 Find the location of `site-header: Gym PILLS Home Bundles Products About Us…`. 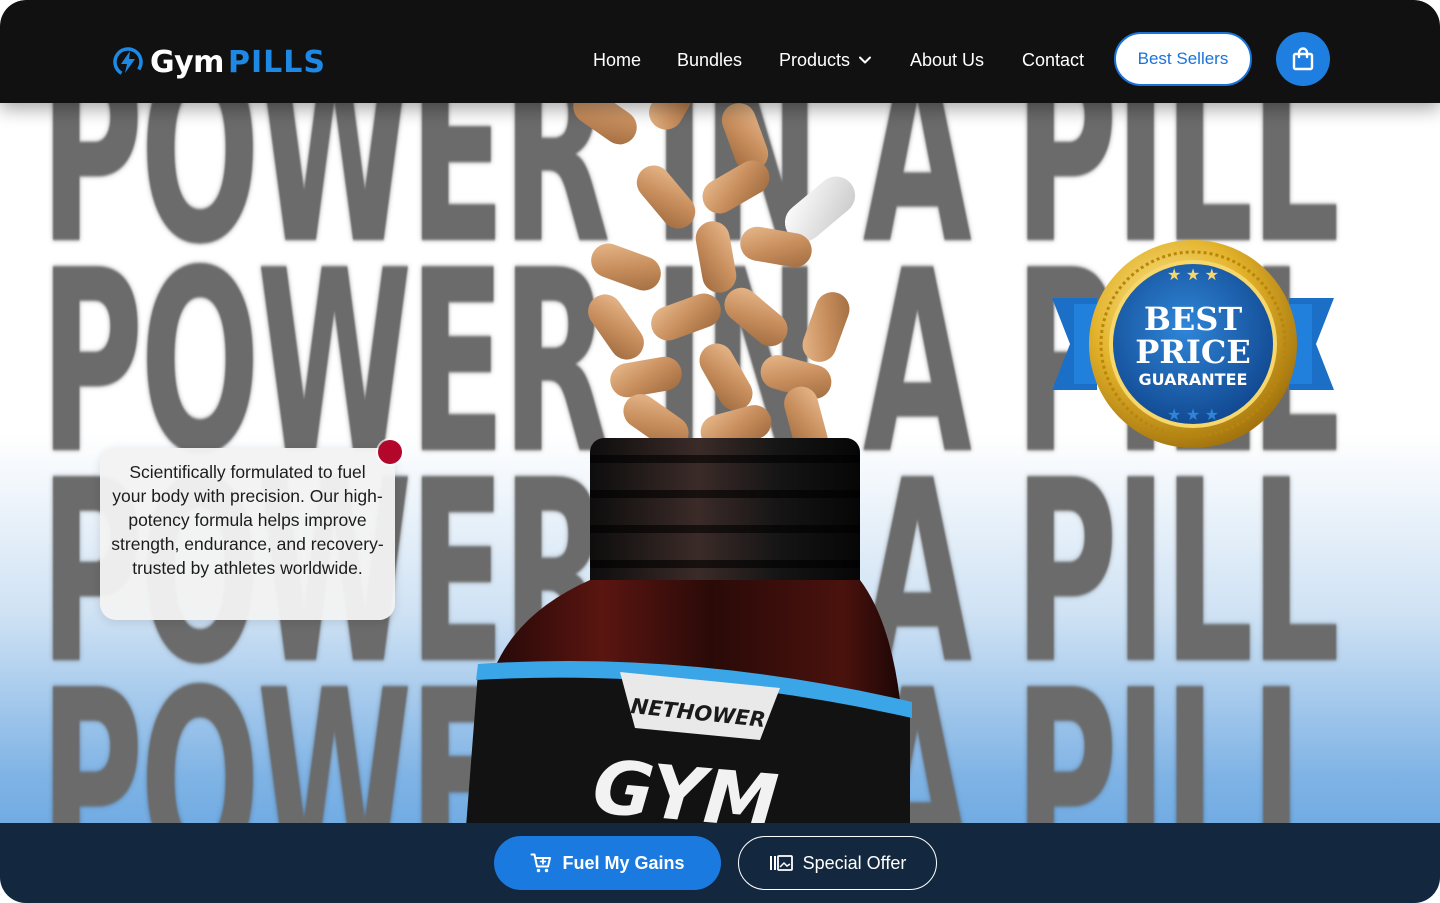

site-header: Gym PILLS Home Bundles Products About Us… is located at coordinates (720, 51).